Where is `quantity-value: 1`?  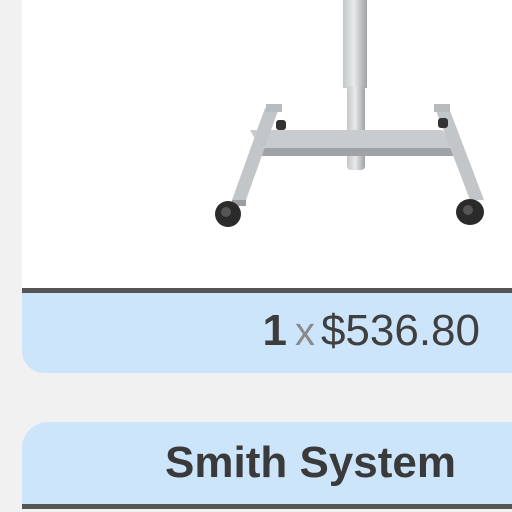 quantity-value: 1 is located at coordinates (274, 330).